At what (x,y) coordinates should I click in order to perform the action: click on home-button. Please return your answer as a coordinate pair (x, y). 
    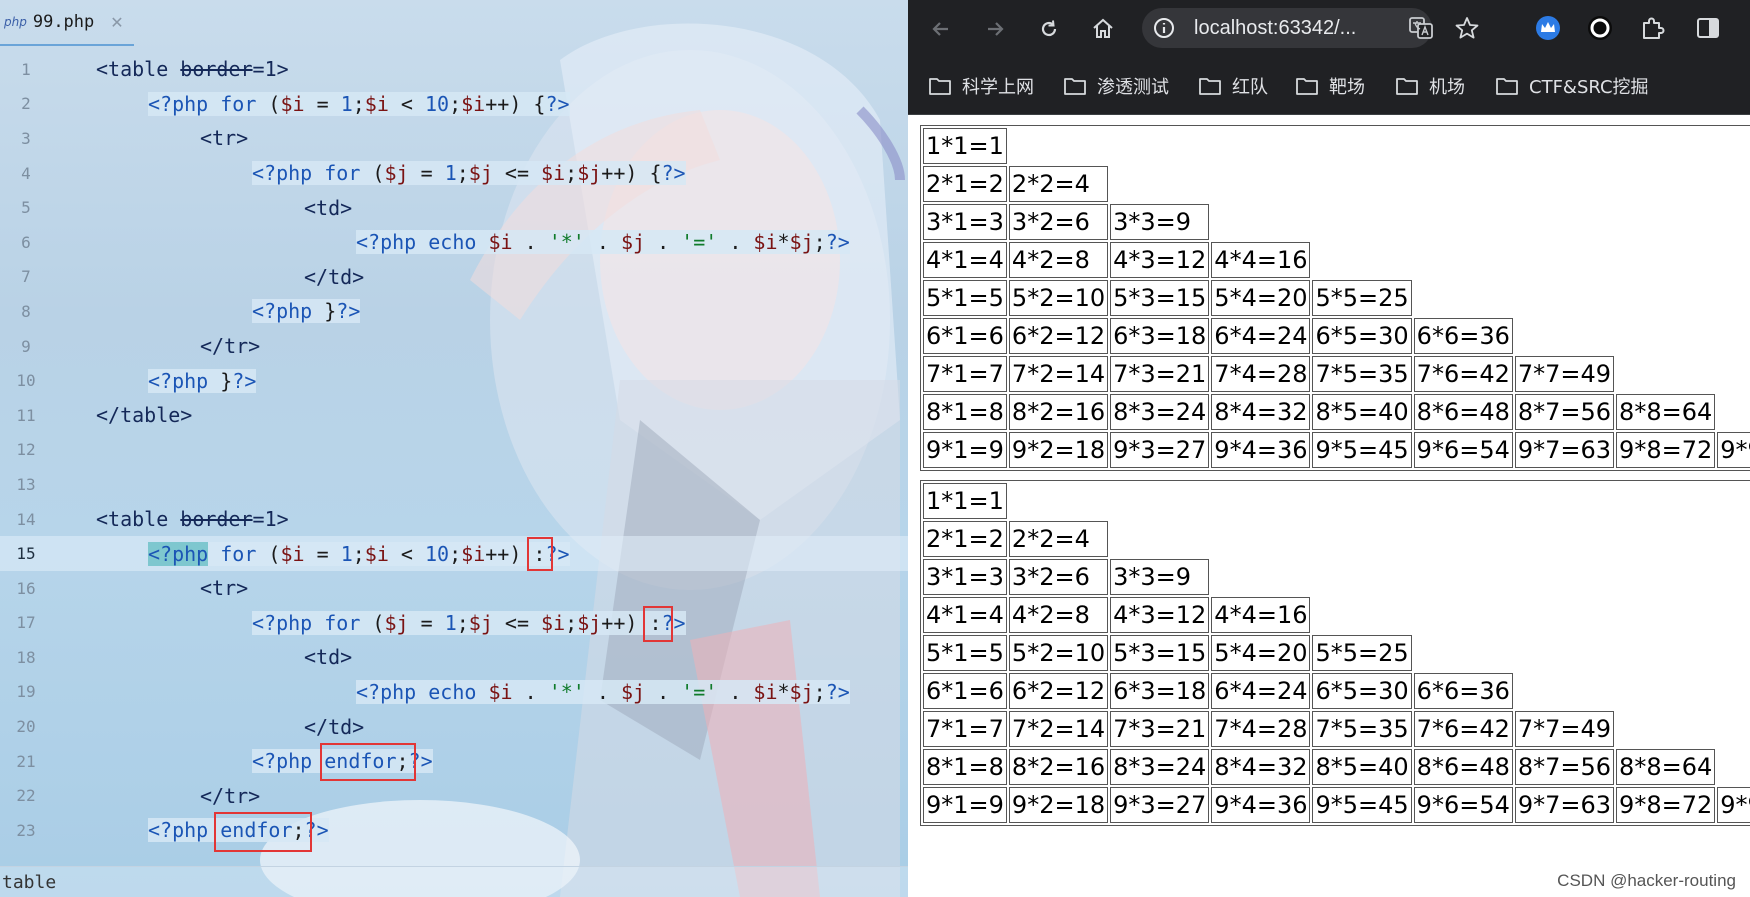
    Looking at the image, I should click on (1103, 29).